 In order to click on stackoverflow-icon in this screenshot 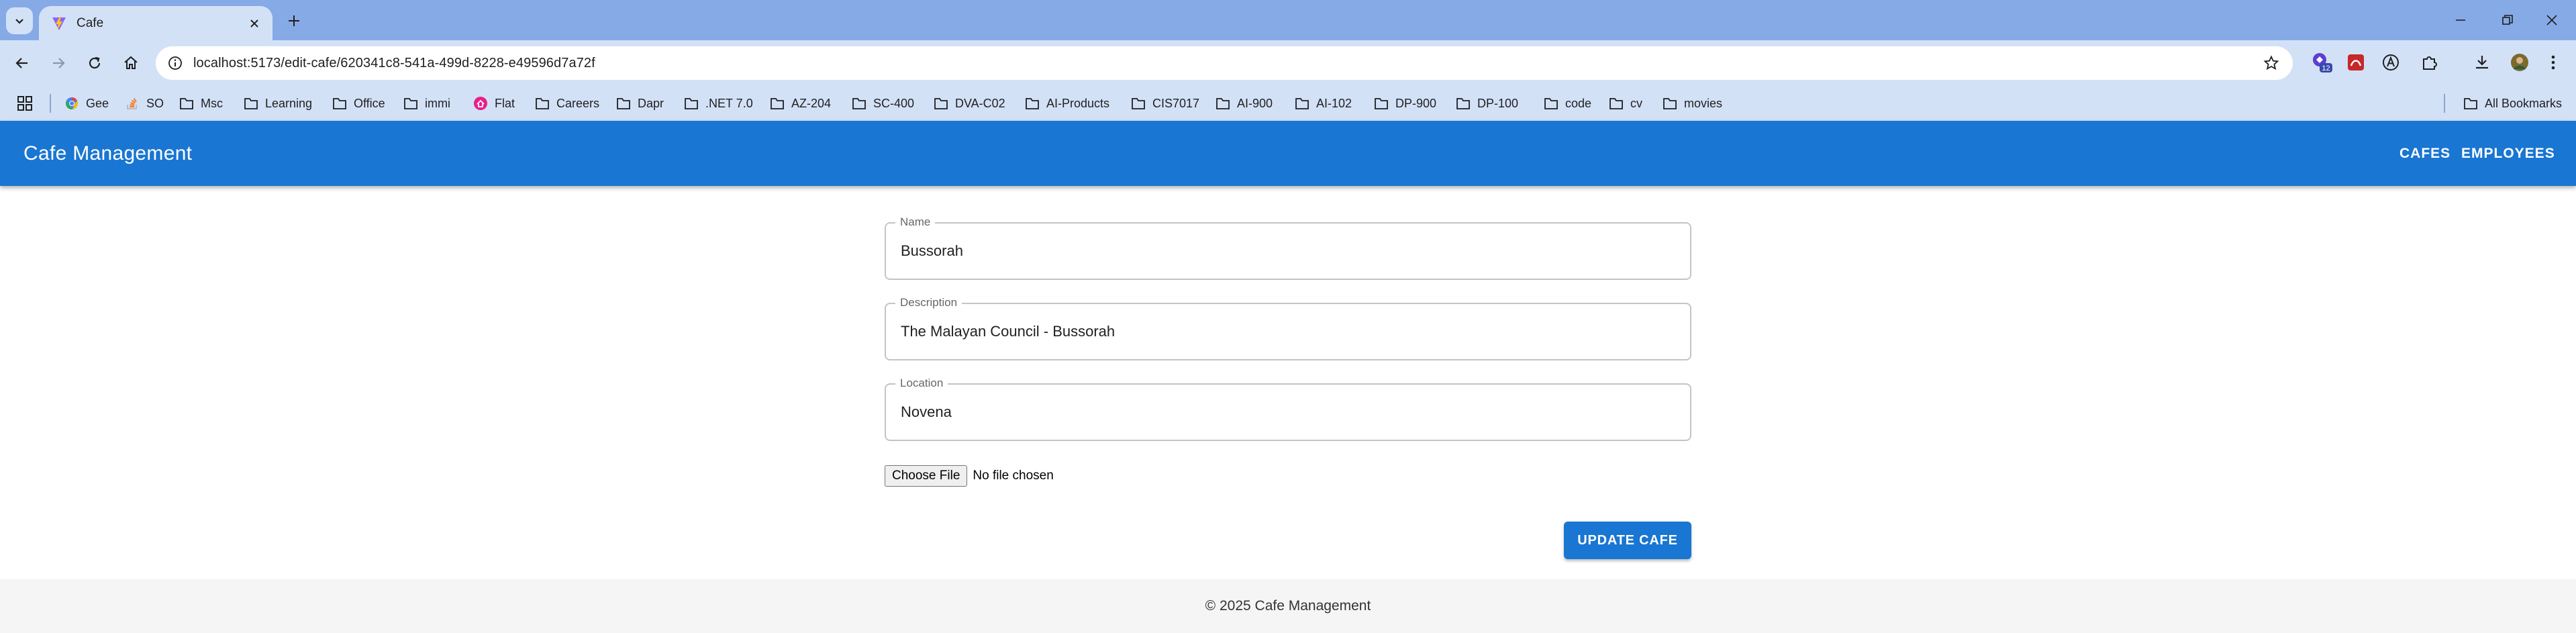, I will do `click(132, 103)`.